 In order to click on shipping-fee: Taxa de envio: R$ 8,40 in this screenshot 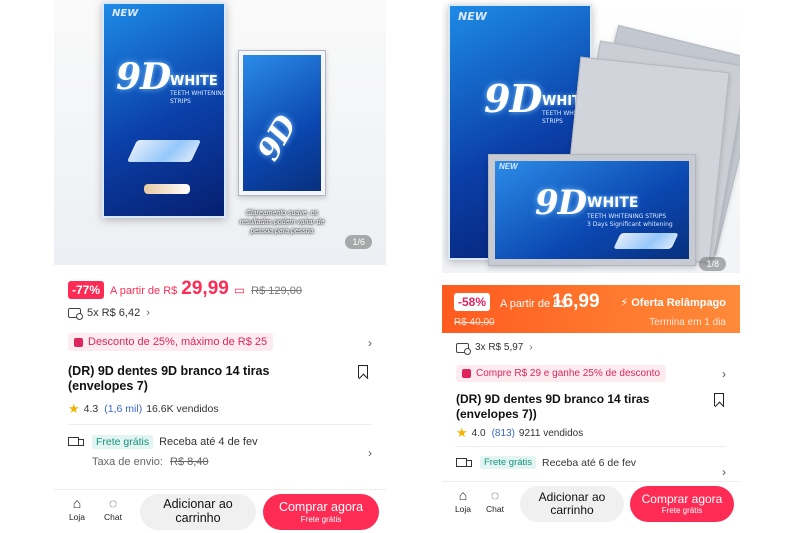, I will do `click(150, 462)`.